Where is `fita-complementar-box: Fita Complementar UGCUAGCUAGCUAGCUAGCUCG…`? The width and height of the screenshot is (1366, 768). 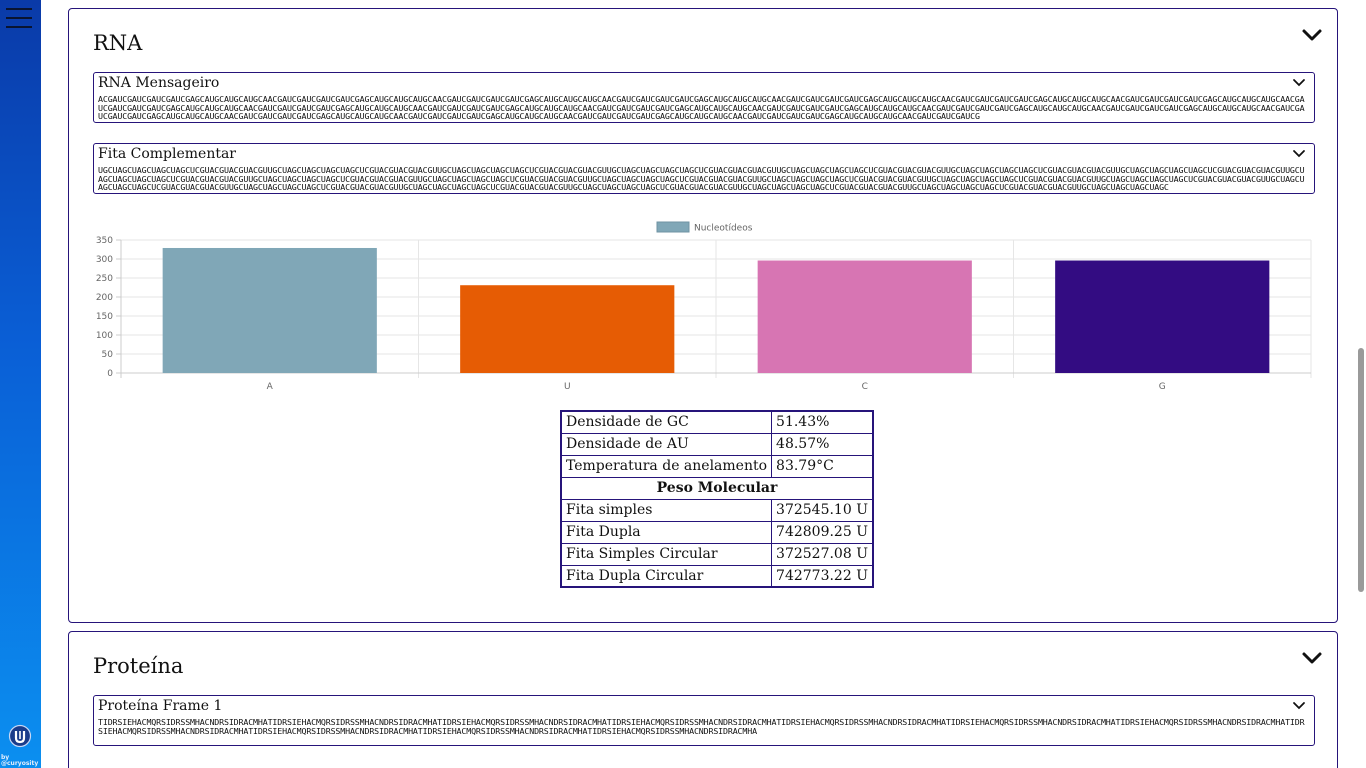 fita-complementar-box: Fita Complementar UGCUAGCUAGCUAGCUAGCUCG… is located at coordinates (704, 168).